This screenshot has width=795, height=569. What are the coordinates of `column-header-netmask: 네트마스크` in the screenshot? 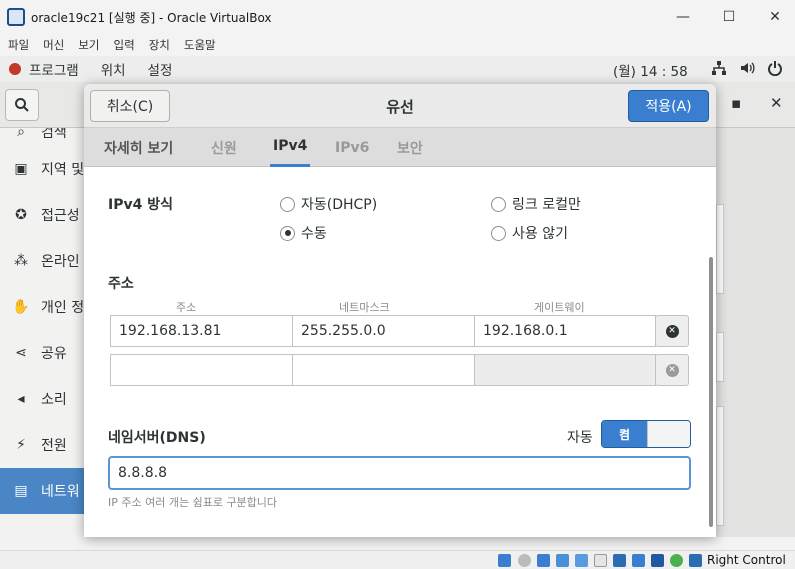 It's located at (364, 307).